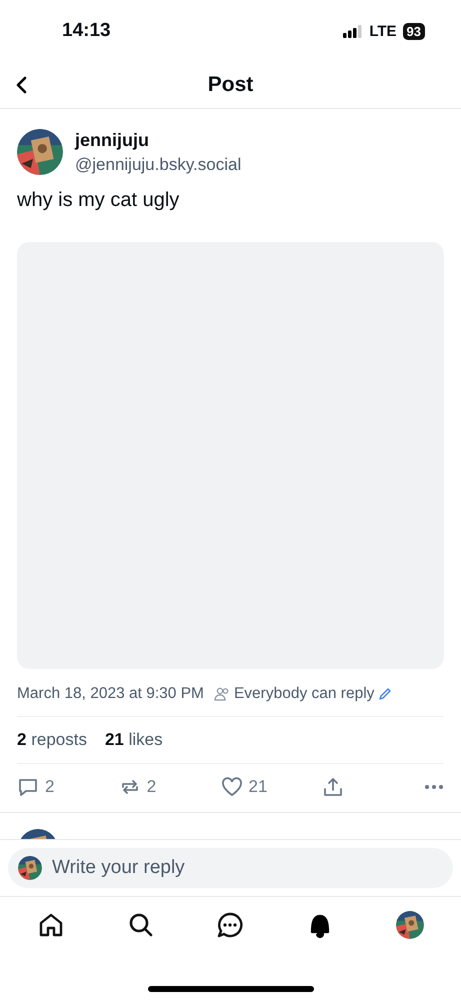  Describe the element at coordinates (62, 787) in the screenshot. I see `reply-button: 2` at that location.